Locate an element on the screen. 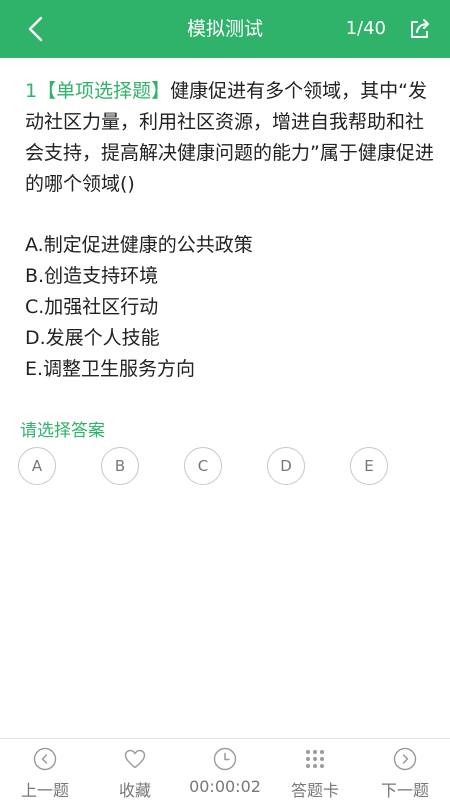  answer-prompt: 请选择答案 is located at coordinates (62, 431).